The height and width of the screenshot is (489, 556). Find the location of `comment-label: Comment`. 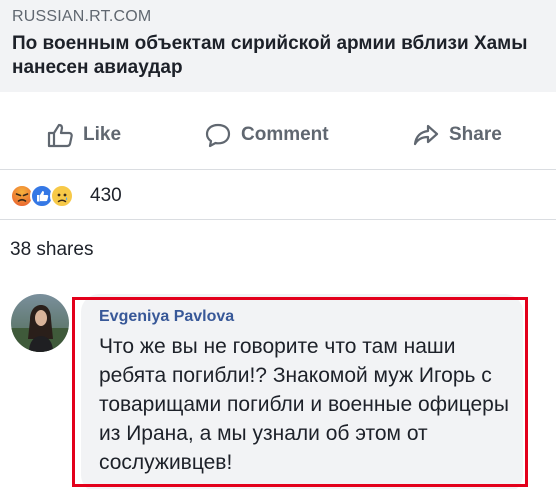

comment-label: Comment is located at coordinates (285, 134).